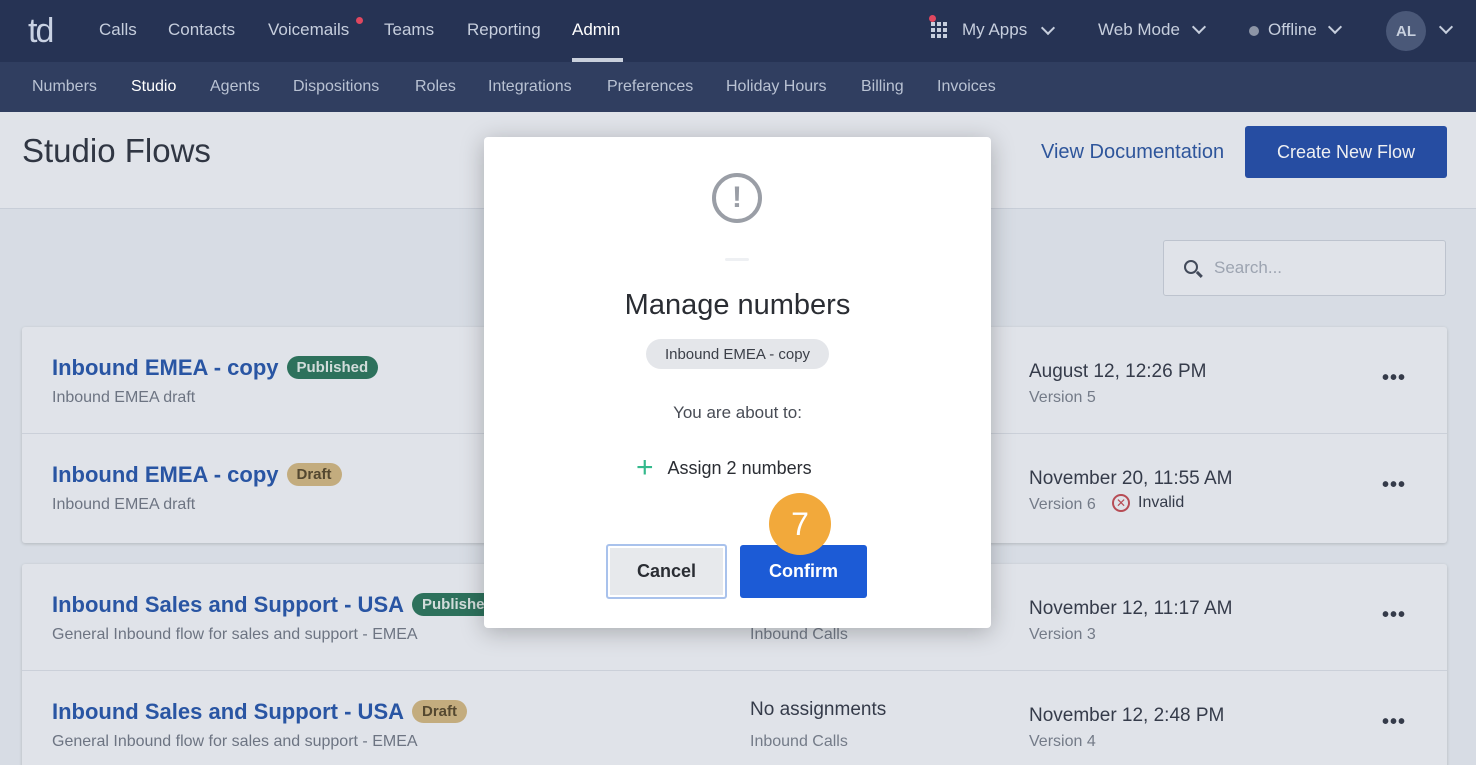  What do you see at coordinates (966, 87) in the screenshot?
I see `subnav-invoices: Invoices` at bounding box center [966, 87].